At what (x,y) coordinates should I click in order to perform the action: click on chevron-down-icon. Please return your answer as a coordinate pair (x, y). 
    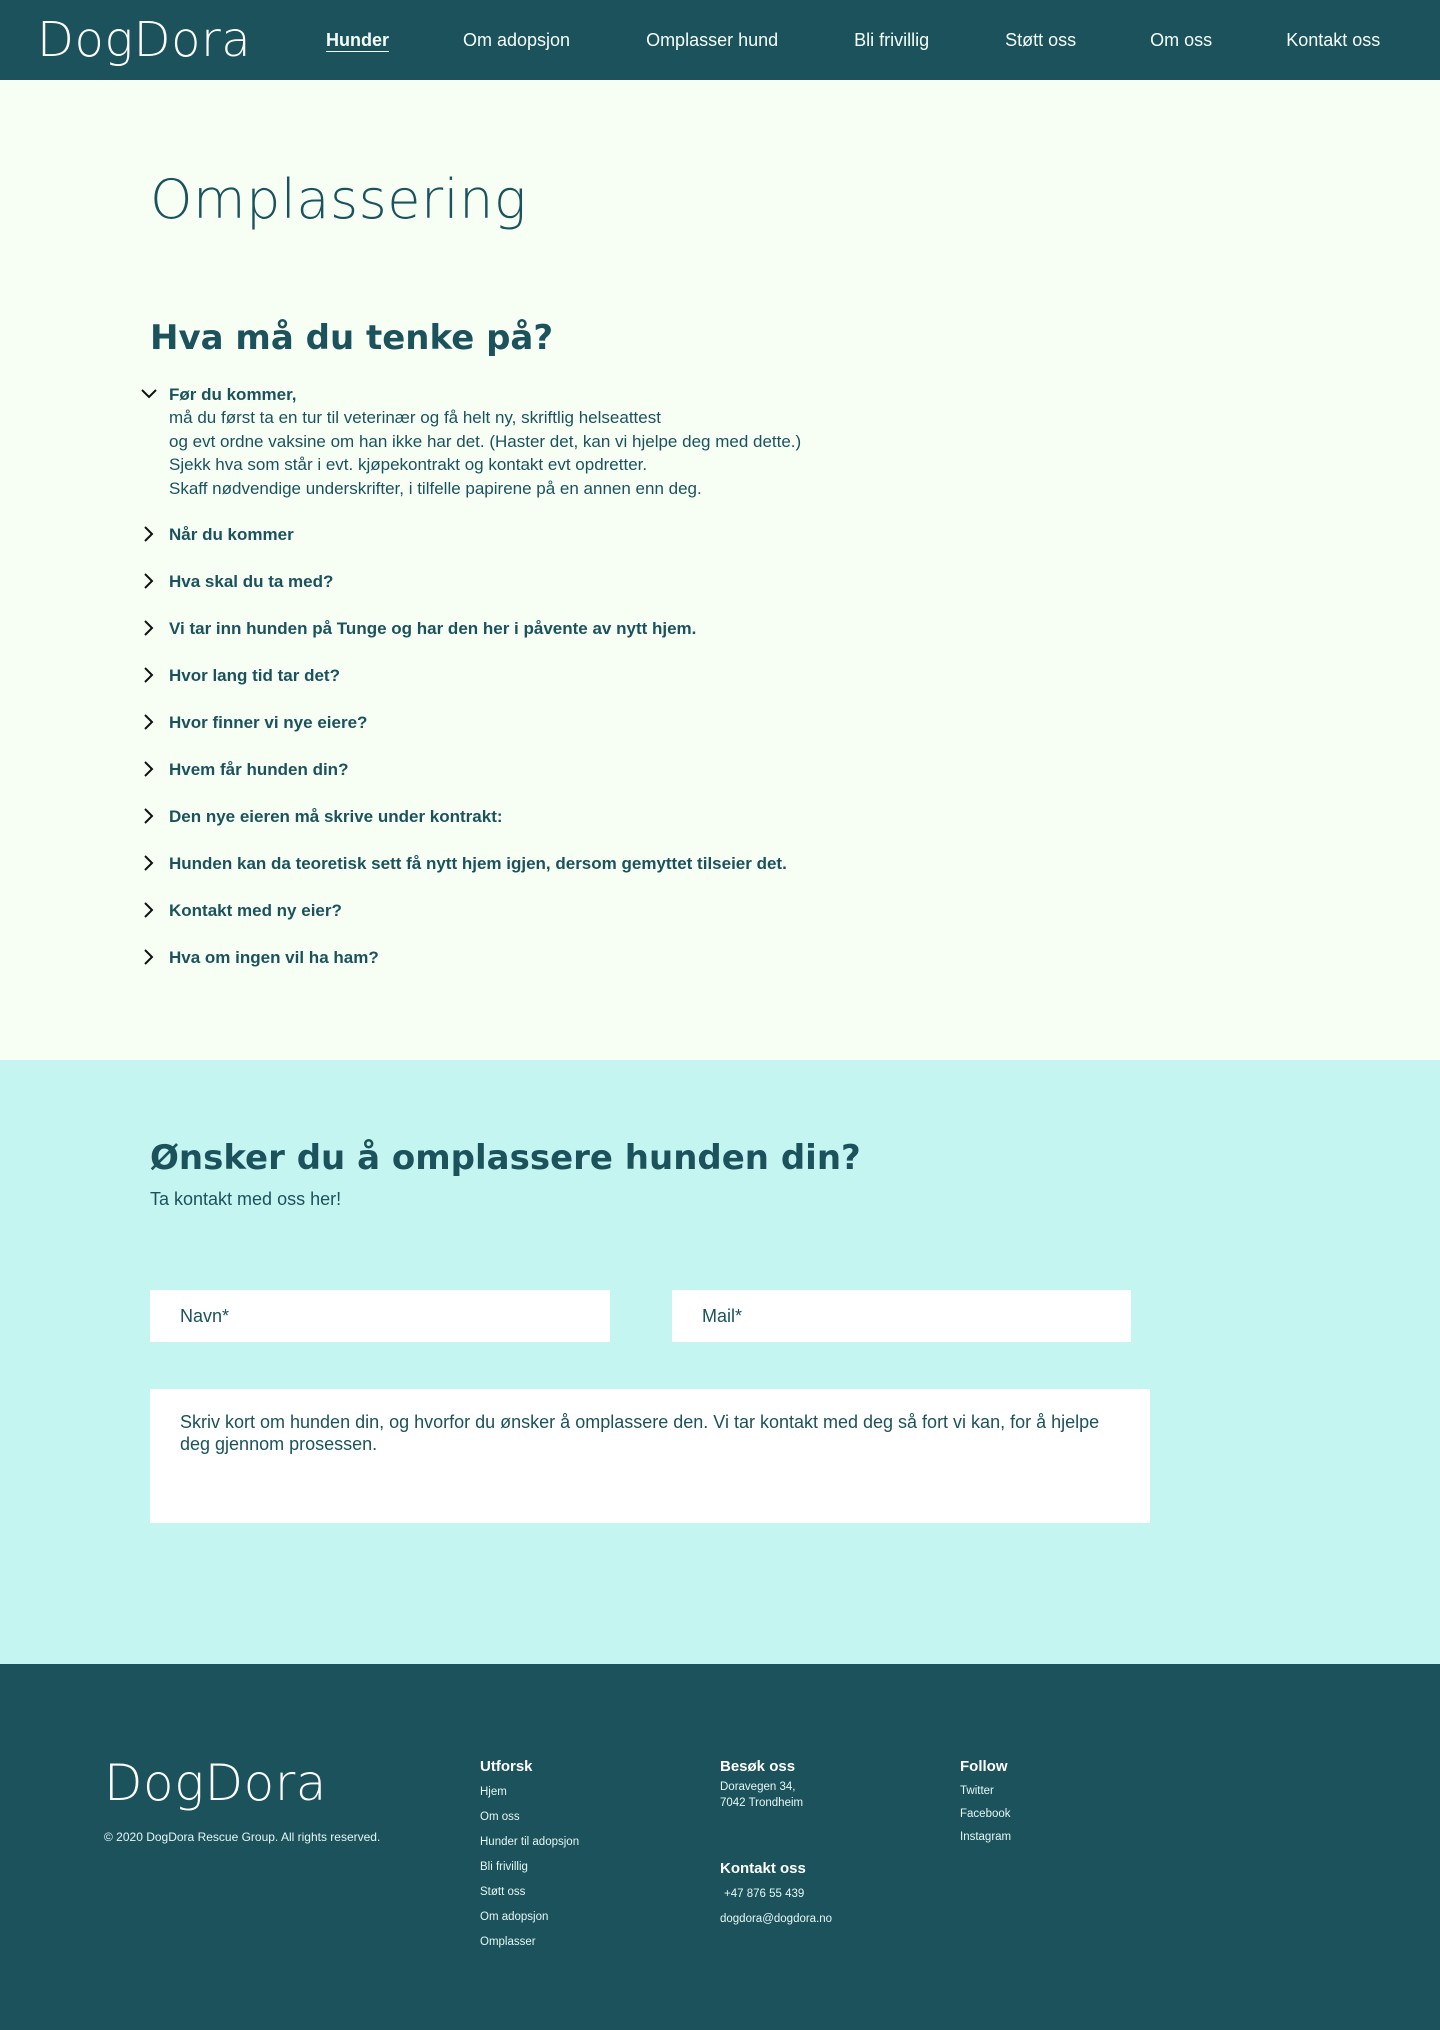
    Looking at the image, I should click on (149, 394).